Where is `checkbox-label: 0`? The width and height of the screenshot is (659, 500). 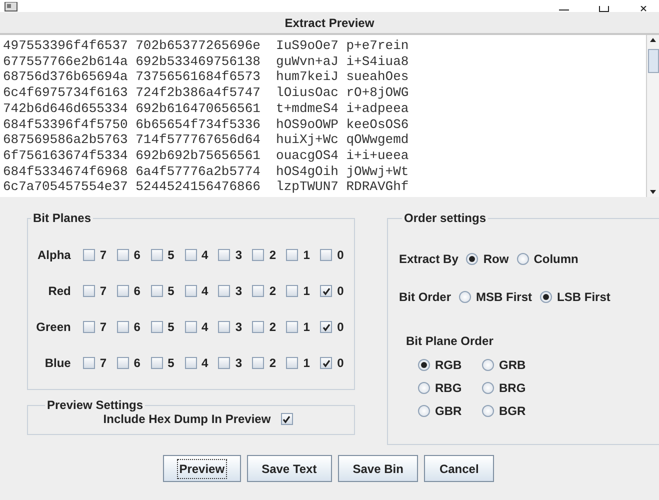 checkbox-label: 0 is located at coordinates (340, 291).